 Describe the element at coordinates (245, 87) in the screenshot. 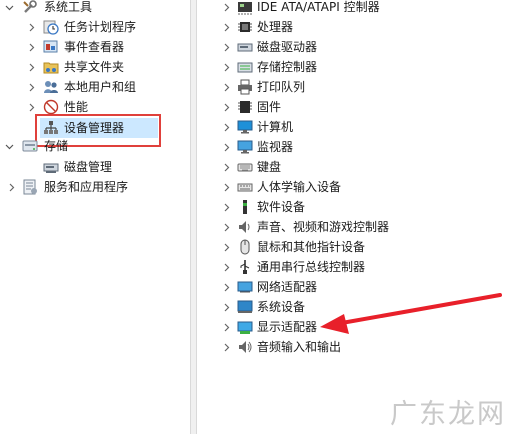

I see `printer-icon` at that location.